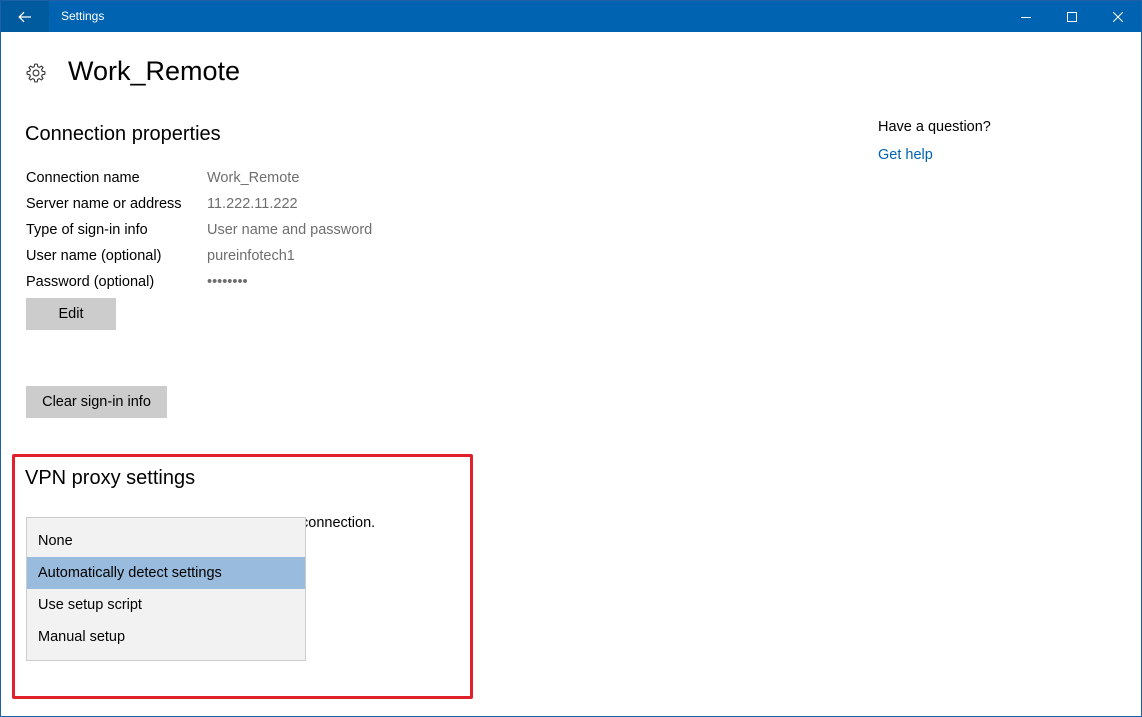 Image resolution: width=1142 pixels, height=717 pixels. What do you see at coordinates (96, 402) in the screenshot?
I see `clear-sign-in-info-button: Clear sign-in info` at bounding box center [96, 402].